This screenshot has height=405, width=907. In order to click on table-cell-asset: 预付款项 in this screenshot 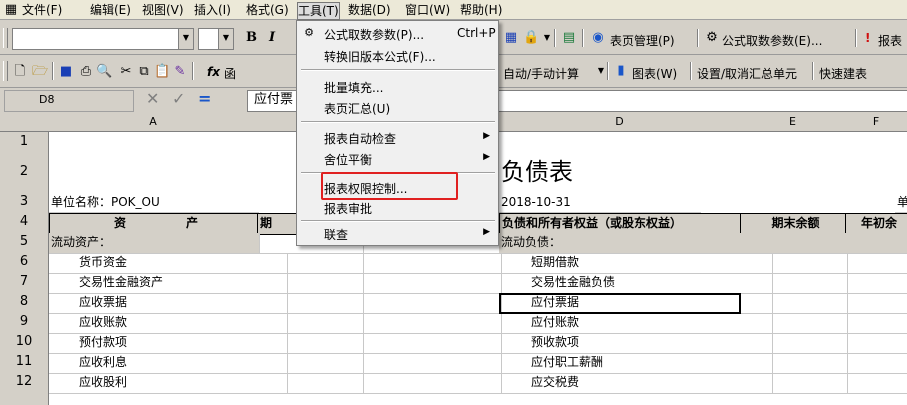, I will do `click(168, 343)`.